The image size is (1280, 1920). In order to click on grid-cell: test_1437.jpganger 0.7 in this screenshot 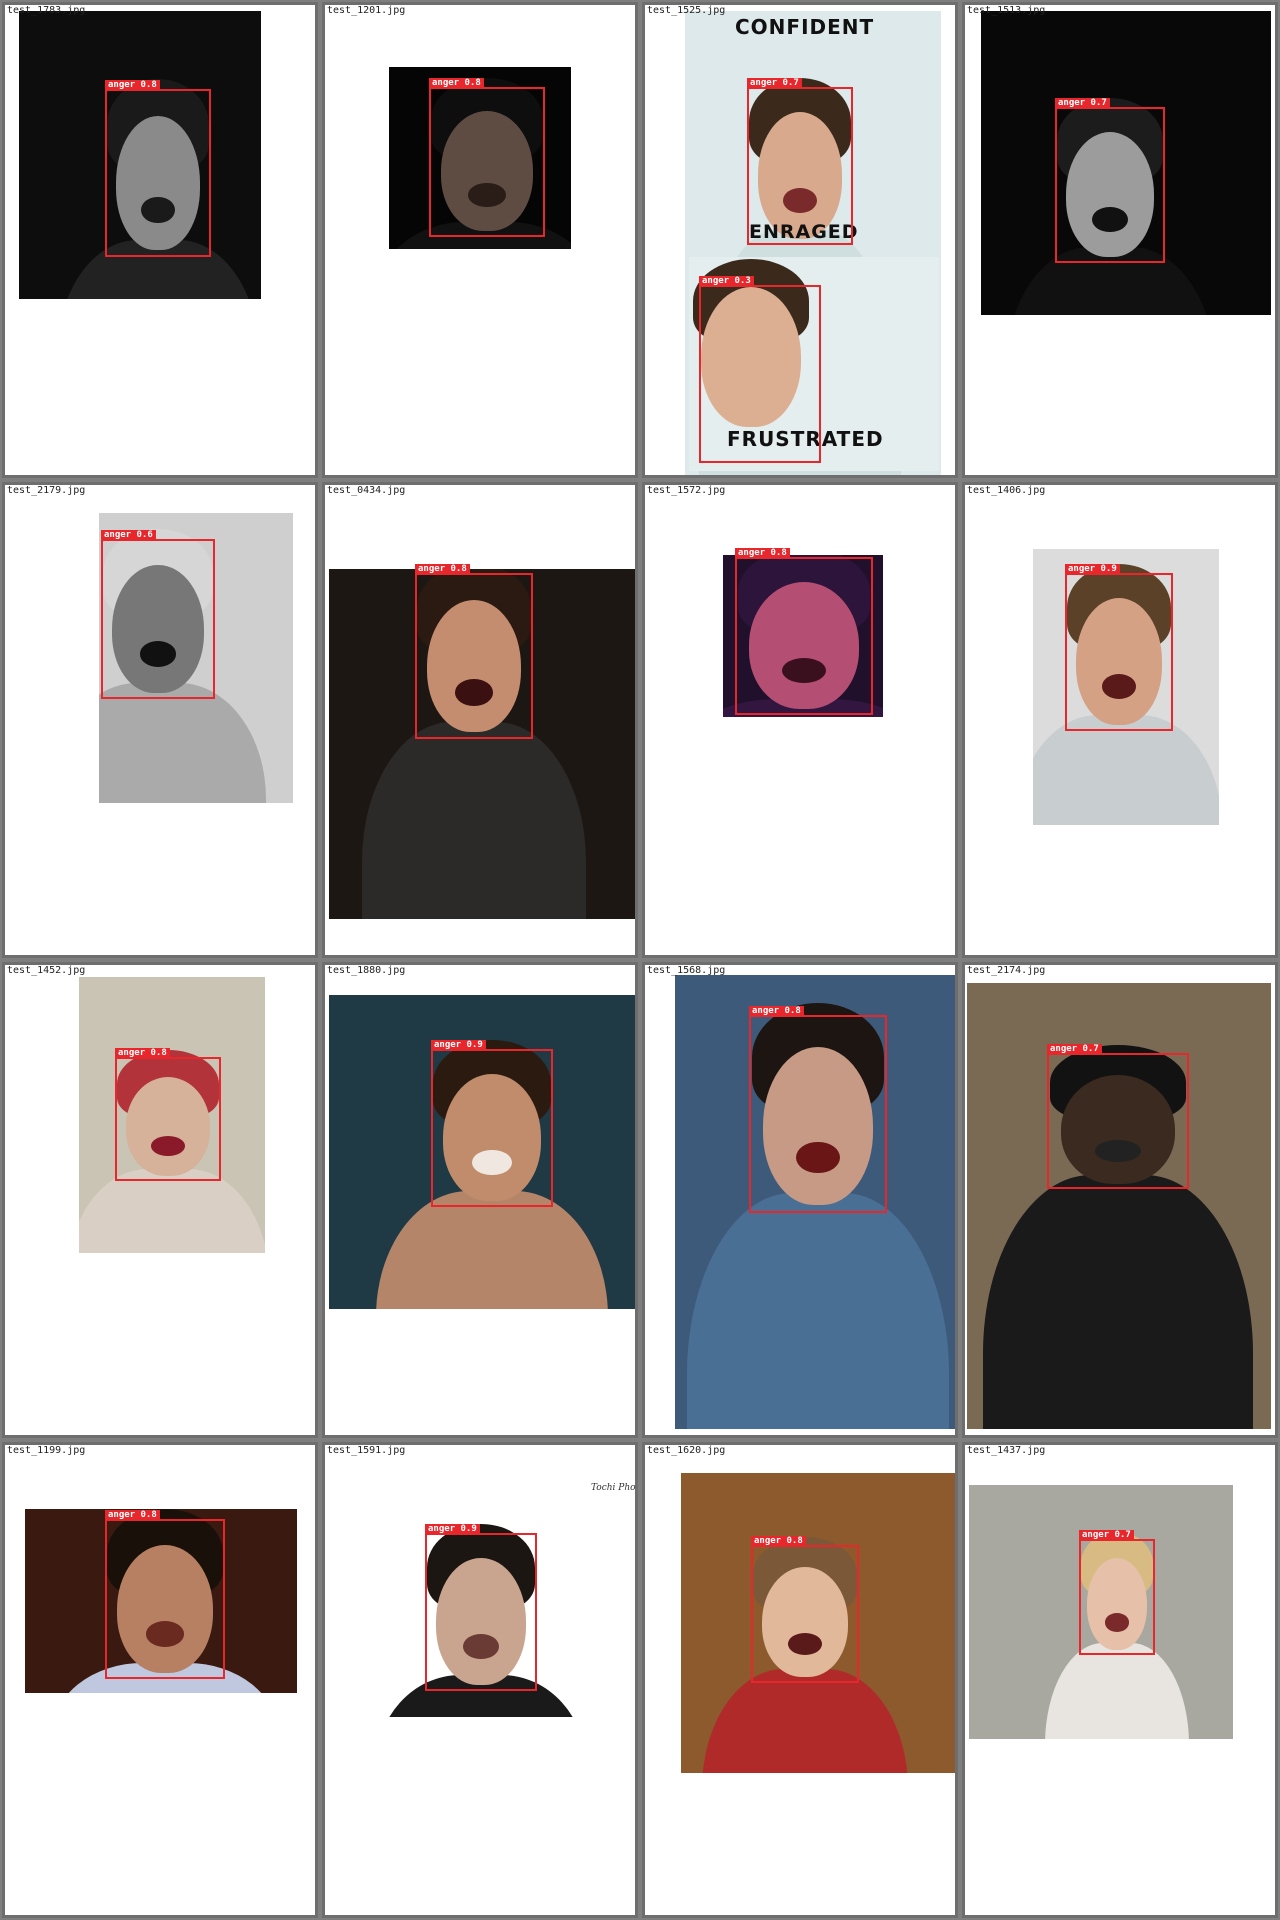, I will do `click(1120, 1680)`.